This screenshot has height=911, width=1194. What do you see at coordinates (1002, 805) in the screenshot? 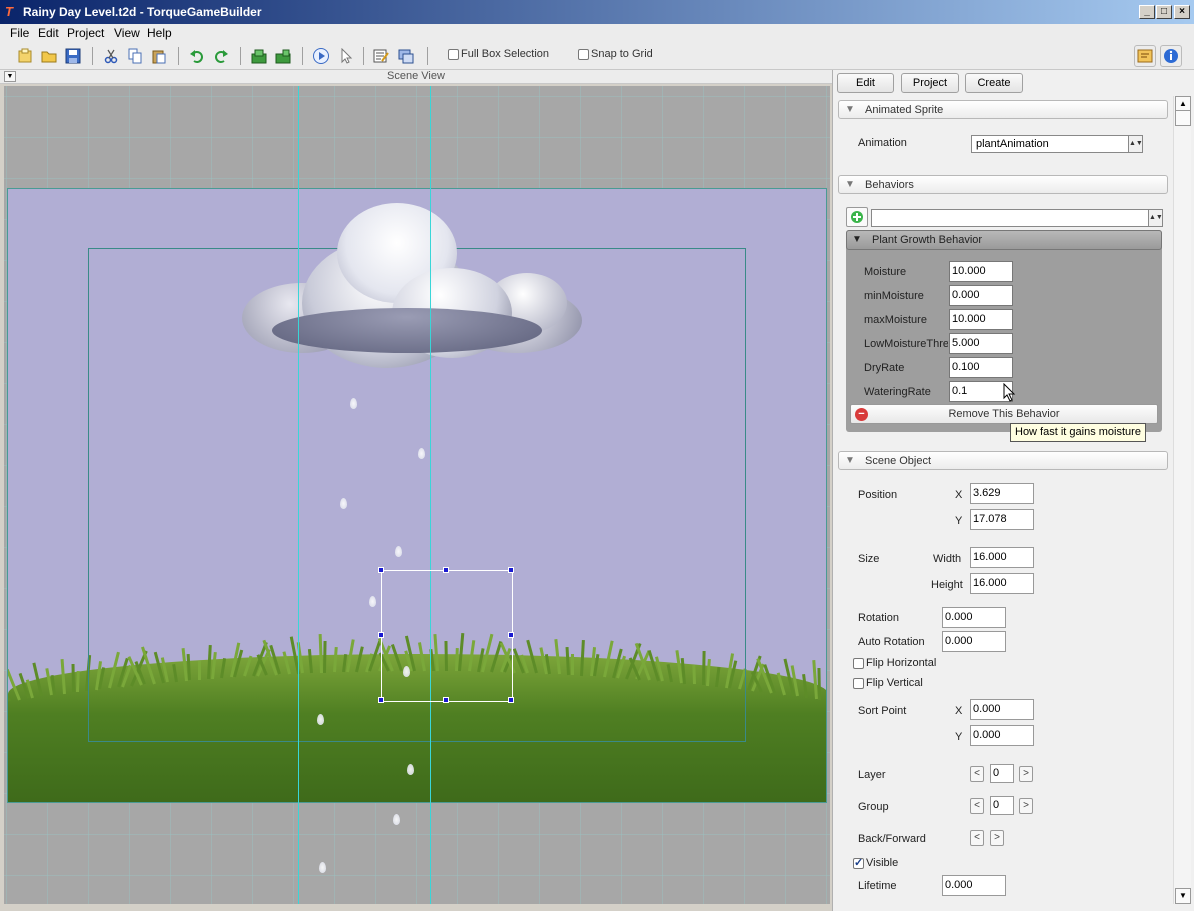
I see `group-input: 0` at bounding box center [1002, 805].